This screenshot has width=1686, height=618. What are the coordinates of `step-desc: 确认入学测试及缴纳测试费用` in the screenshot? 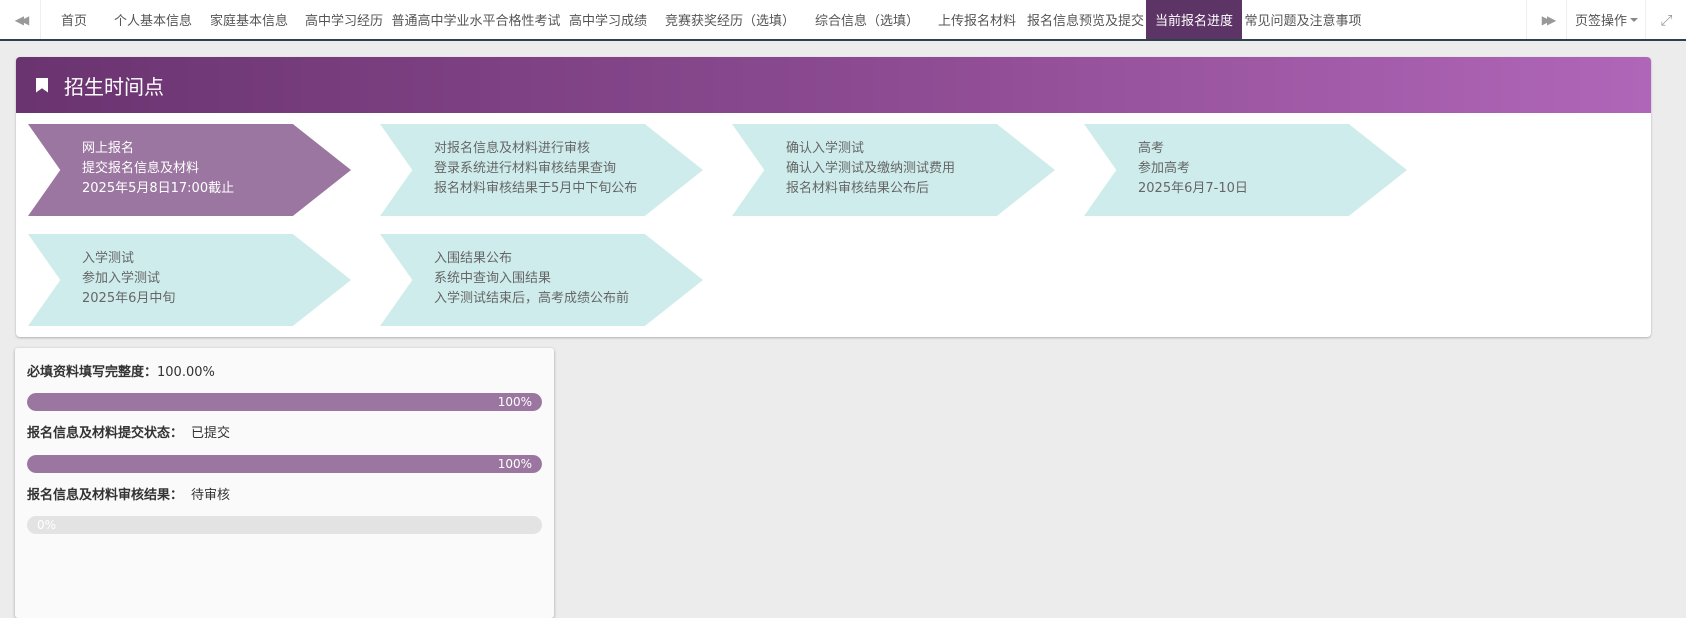 It's located at (871, 168).